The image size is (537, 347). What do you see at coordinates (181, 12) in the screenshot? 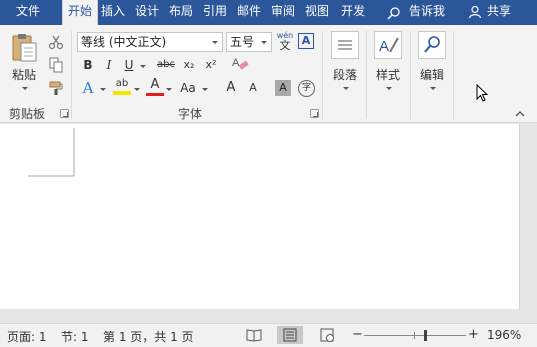
I see `tab-layout: 布局` at bounding box center [181, 12].